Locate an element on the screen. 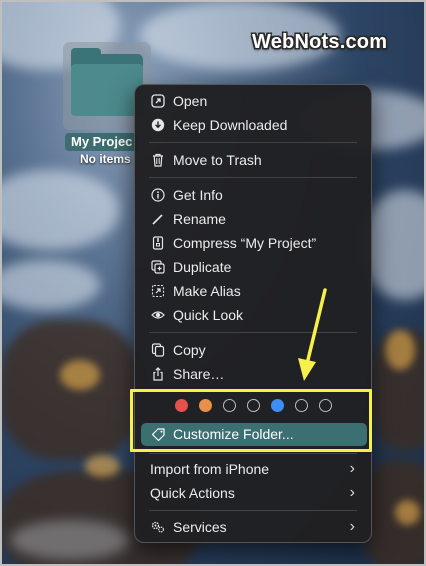  menu-item-get-info: Get Info is located at coordinates (253, 195).